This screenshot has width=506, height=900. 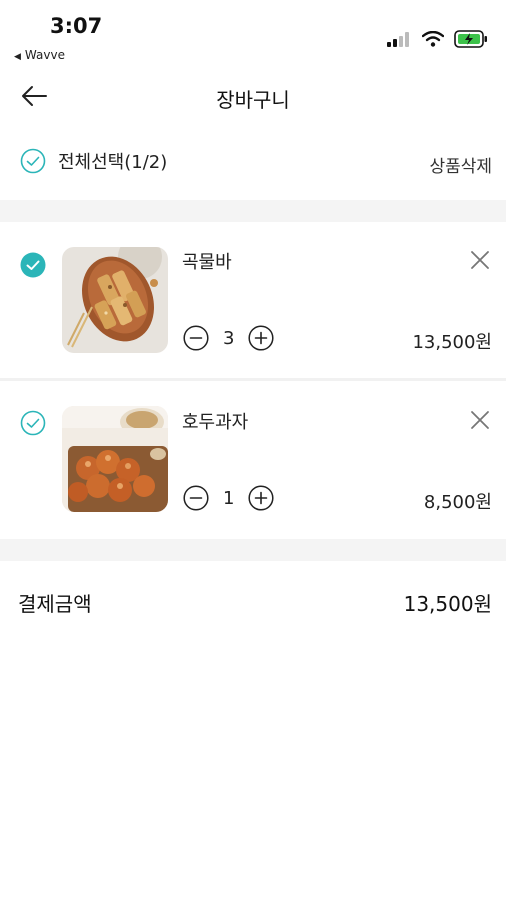 I want to click on quantity-value: 1, so click(x=229, y=498).